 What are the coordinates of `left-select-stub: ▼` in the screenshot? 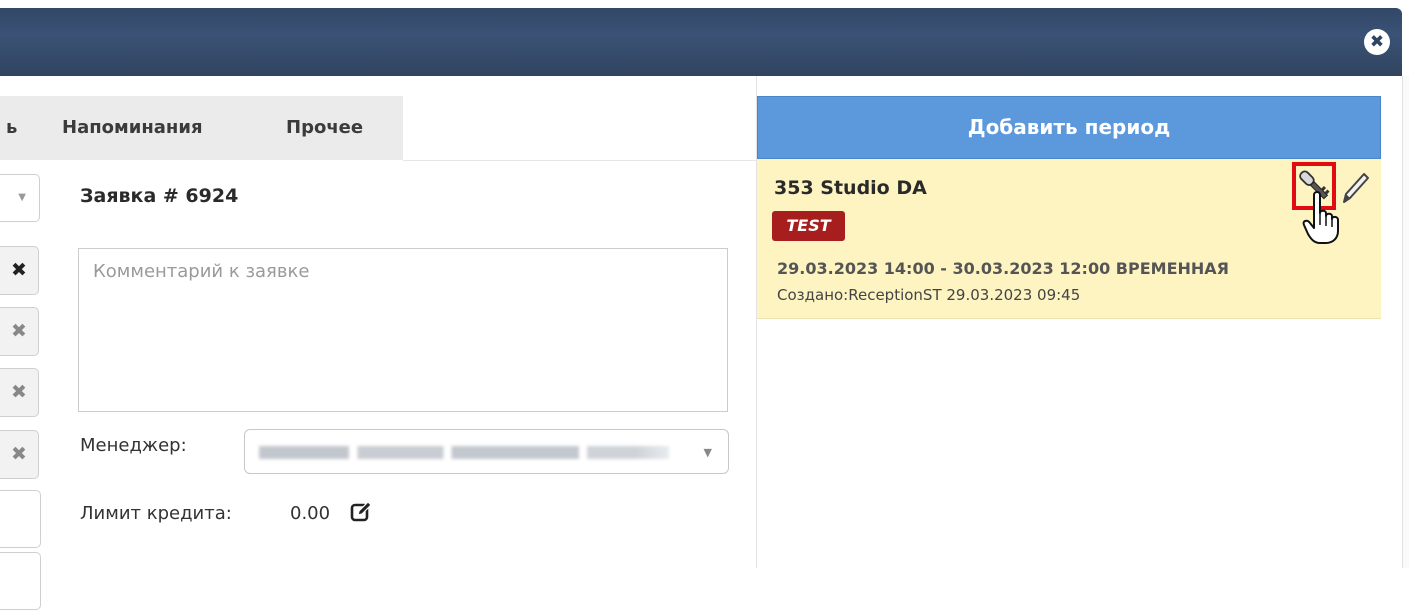 It's located at (20, 198).